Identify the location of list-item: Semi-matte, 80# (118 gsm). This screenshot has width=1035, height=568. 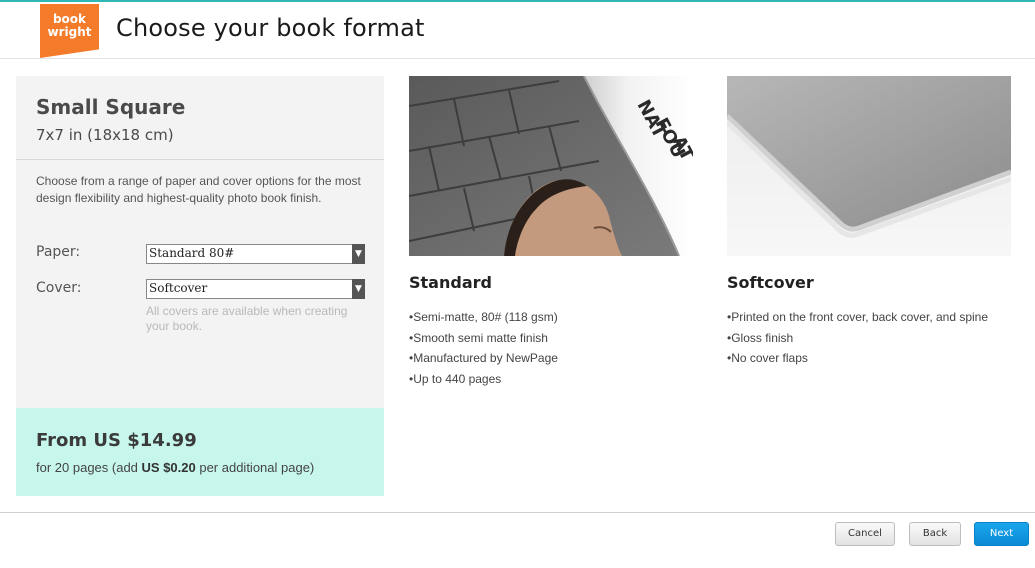
(559, 317).